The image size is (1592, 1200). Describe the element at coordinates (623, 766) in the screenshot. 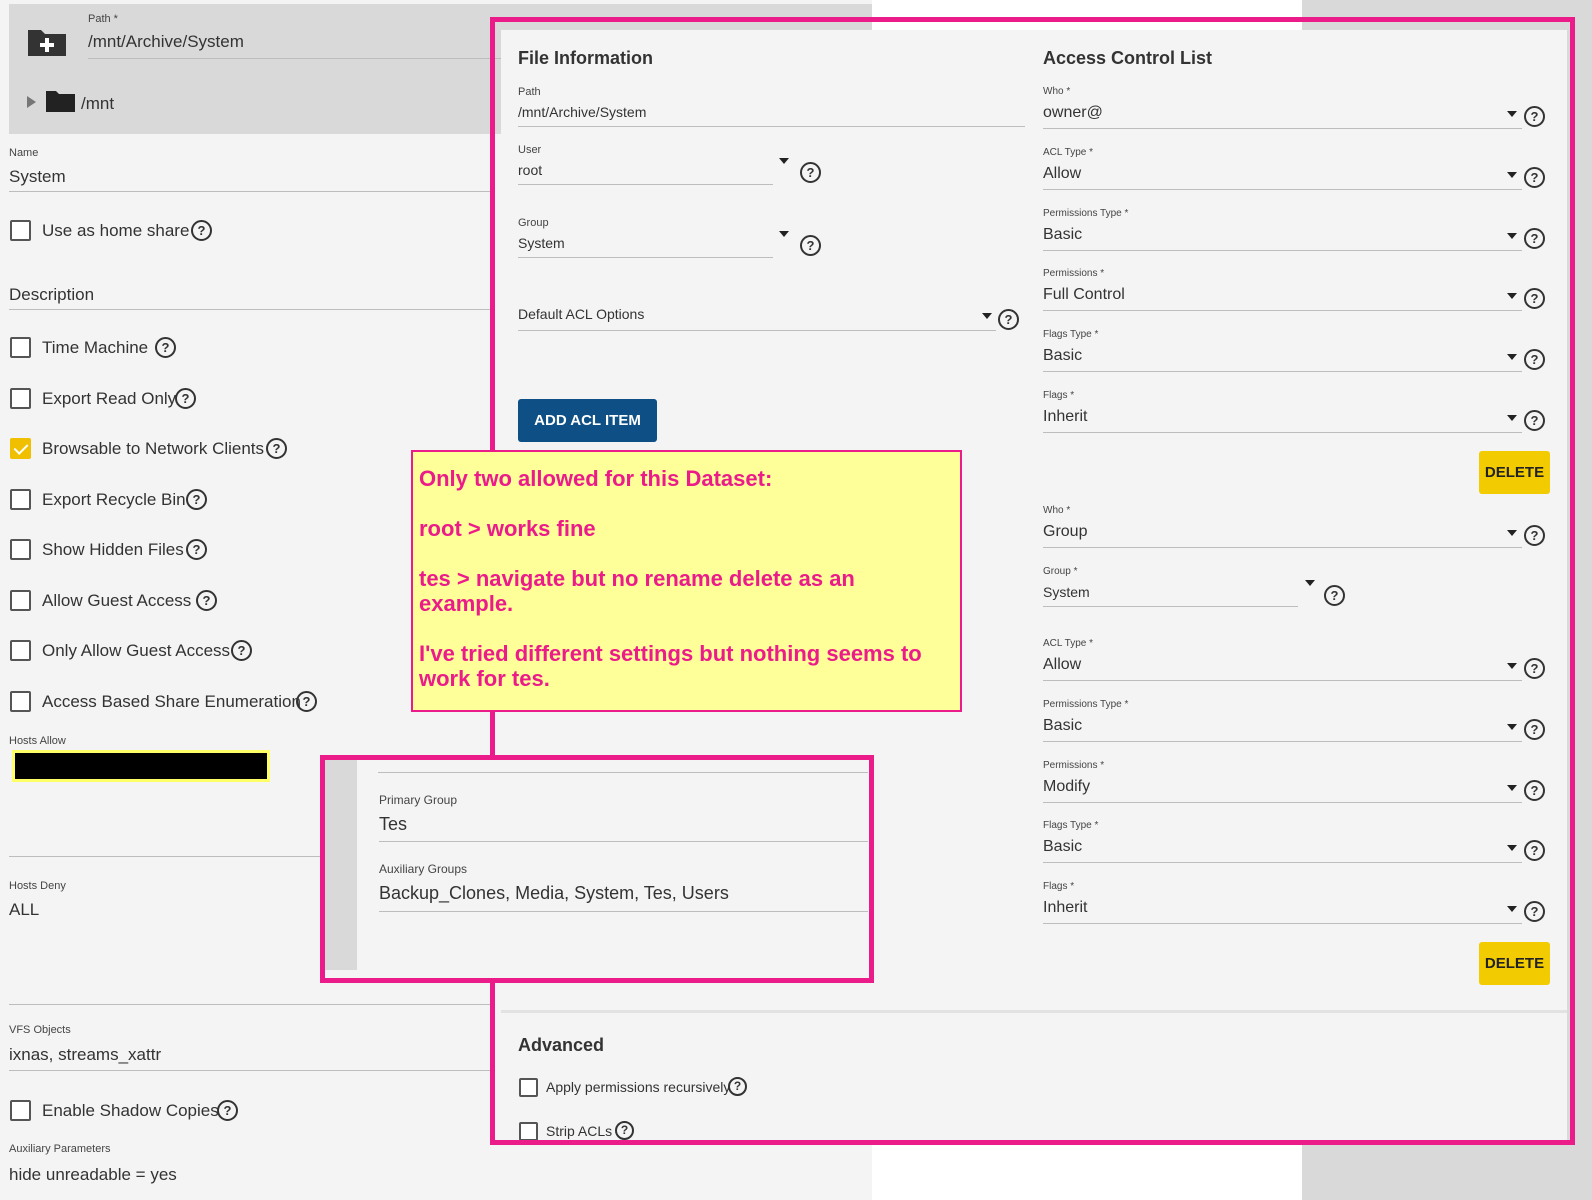

I see `user-info-top-rule` at that location.